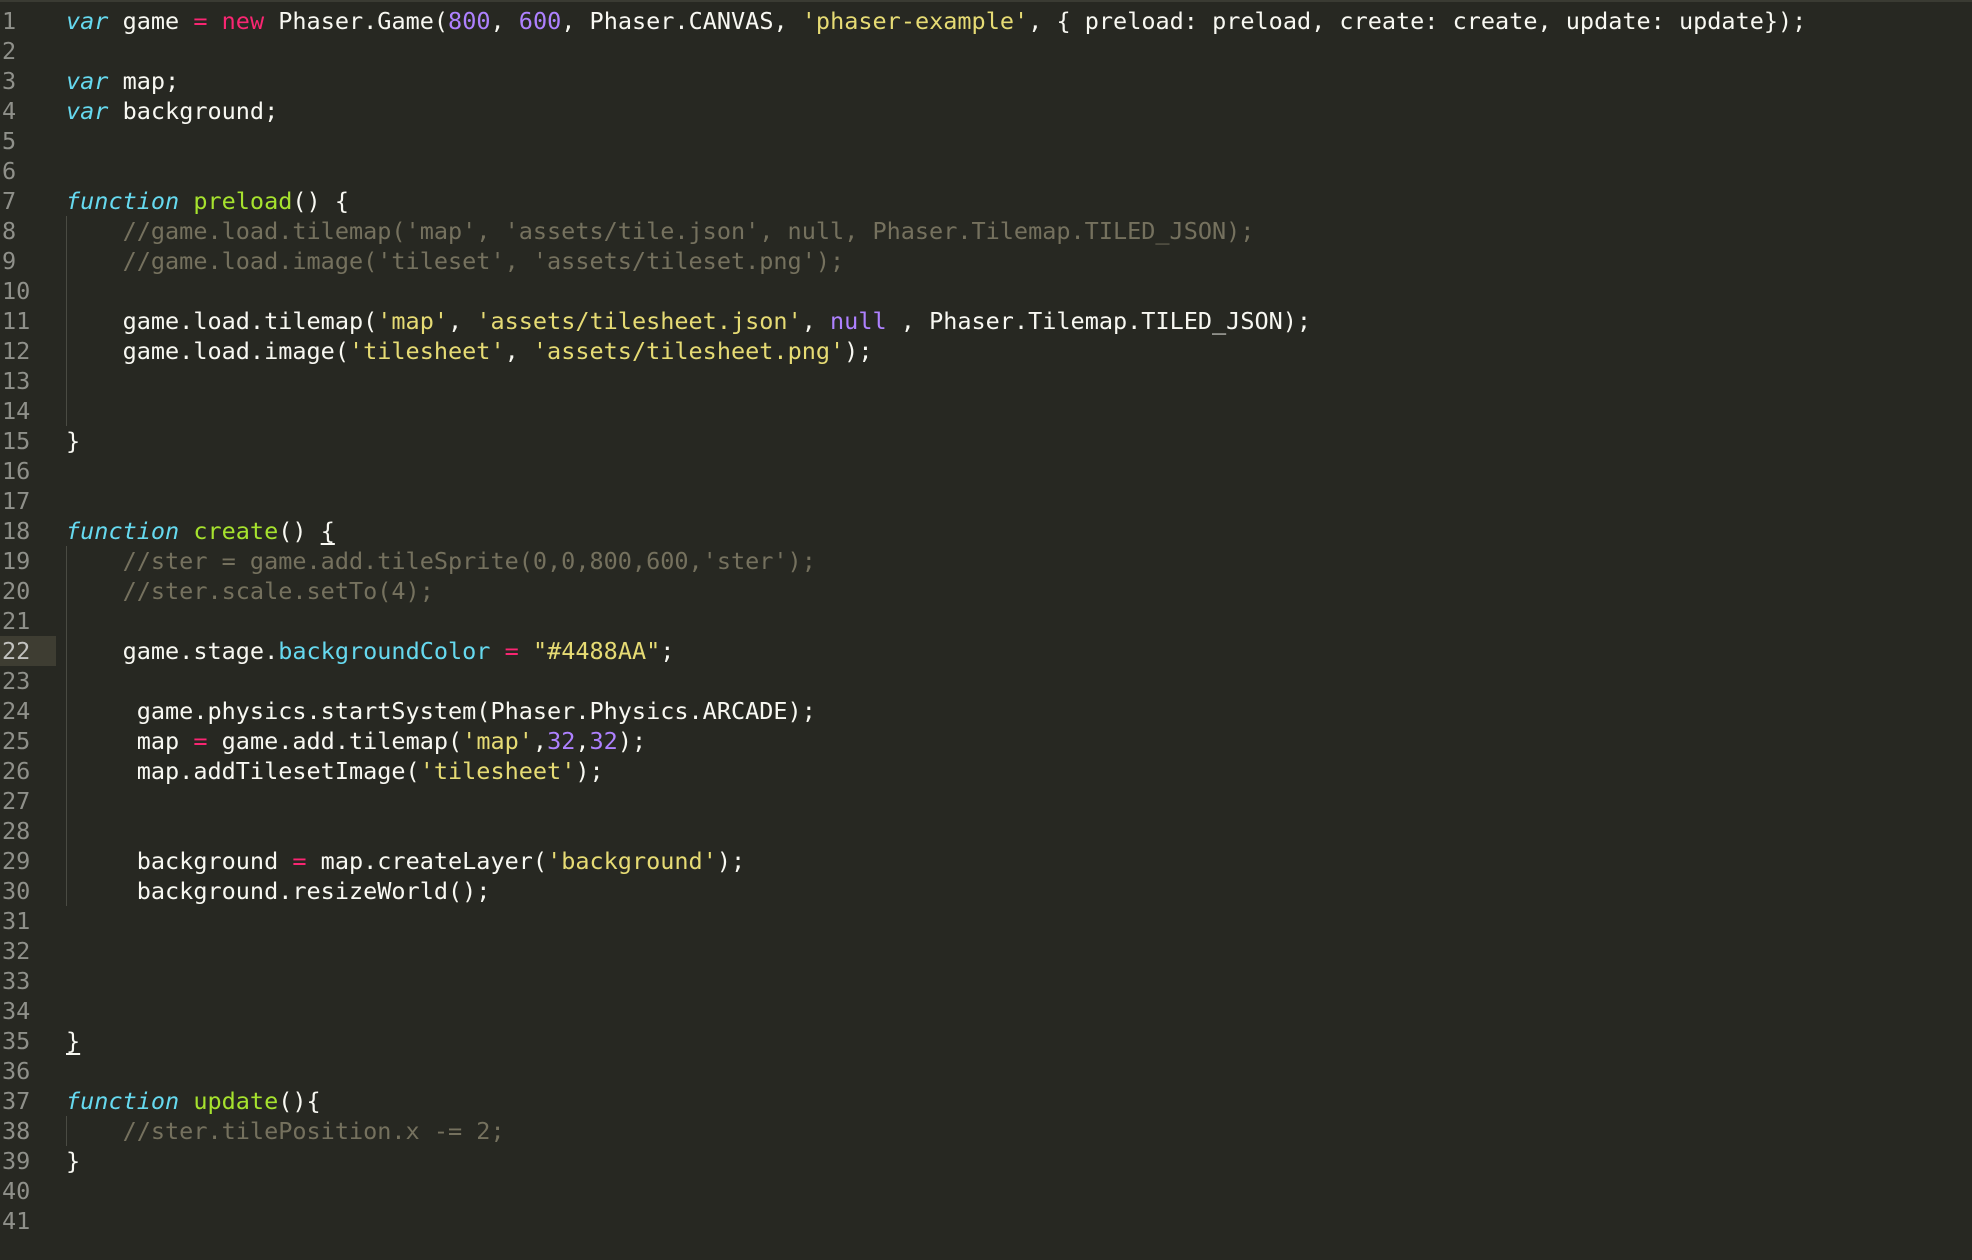  Describe the element at coordinates (915, 21) in the screenshot. I see `code-token: 'phaser-example'` at that location.